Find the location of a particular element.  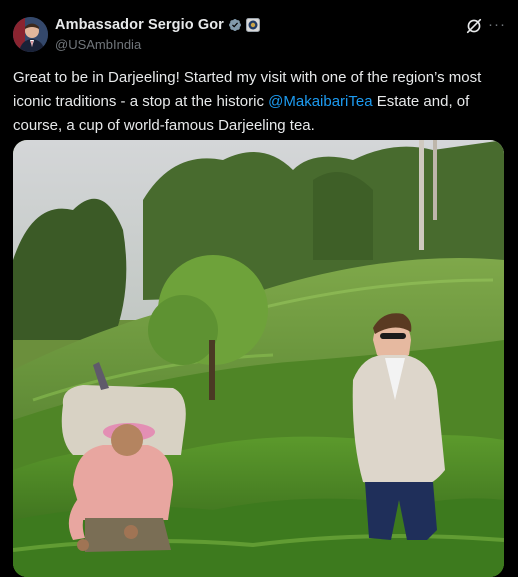

grok-icon is located at coordinates (474, 26).